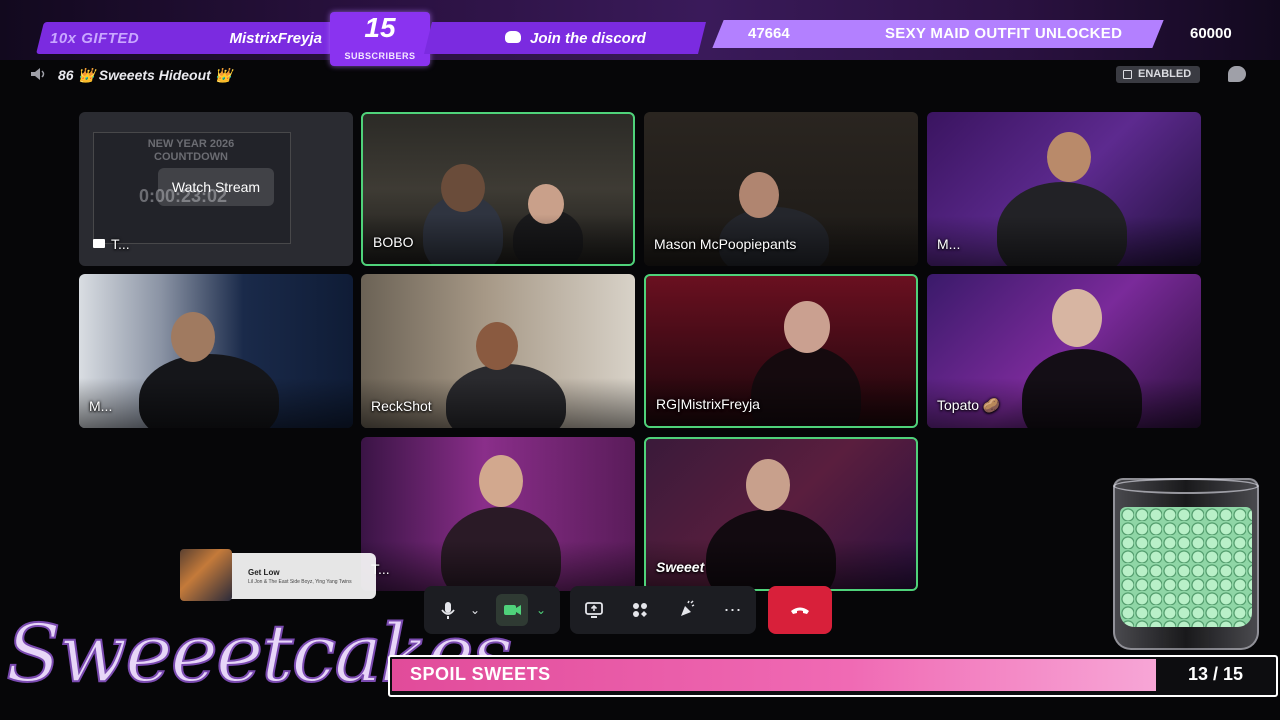  What do you see at coordinates (513, 37) in the screenshot?
I see `discord-icon` at bounding box center [513, 37].